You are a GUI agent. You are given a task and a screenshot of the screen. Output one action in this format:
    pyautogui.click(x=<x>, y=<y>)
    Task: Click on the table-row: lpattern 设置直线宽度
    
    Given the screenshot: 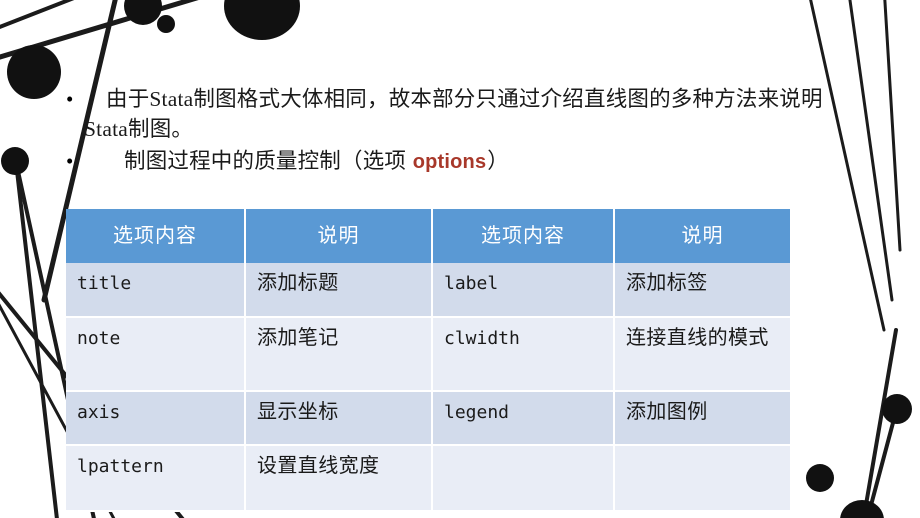 What is the action you would take?
    pyautogui.click(x=428, y=478)
    